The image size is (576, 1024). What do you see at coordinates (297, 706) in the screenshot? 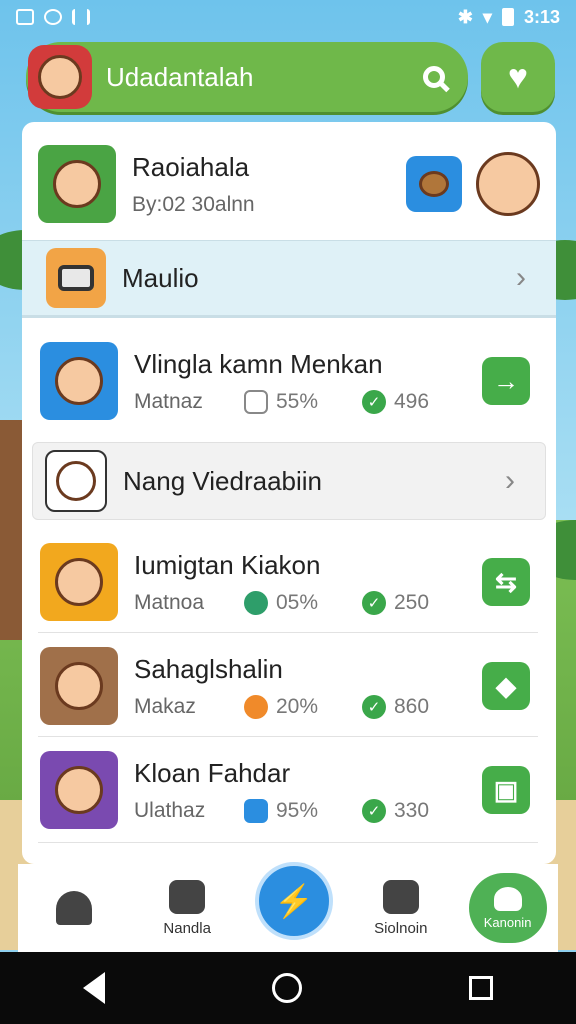
I see `list-item-stat: 20%` at bounding box center [297, 706].